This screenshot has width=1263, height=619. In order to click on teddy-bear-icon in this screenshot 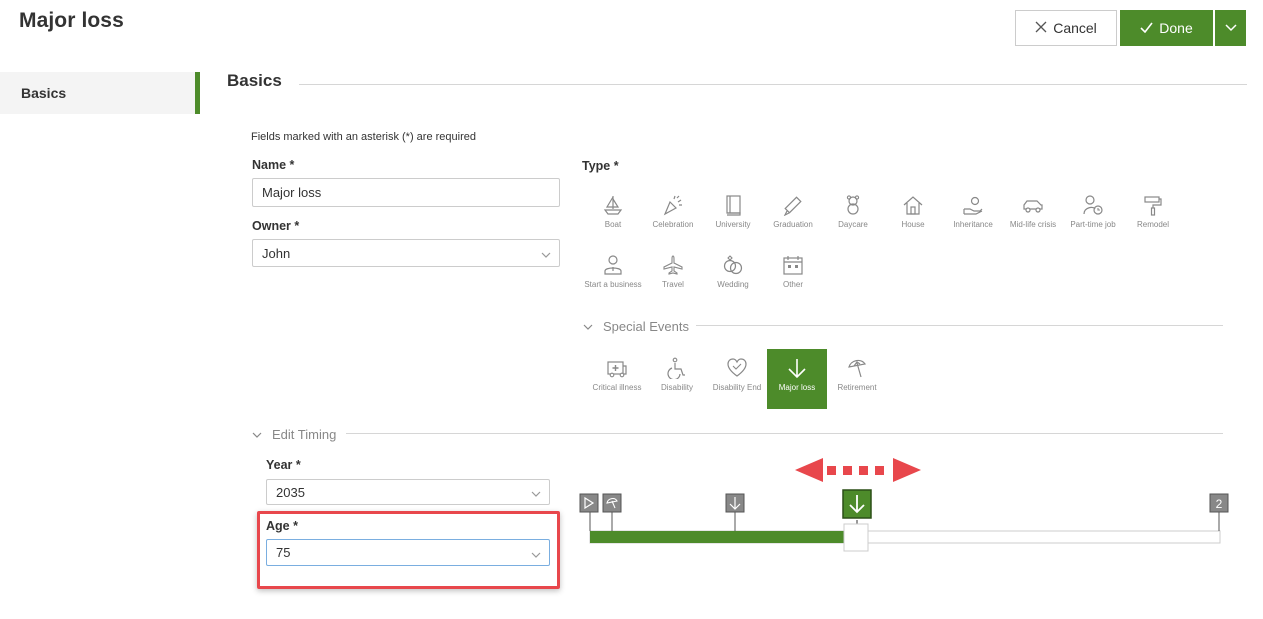, I will do `click(853, 205)`.